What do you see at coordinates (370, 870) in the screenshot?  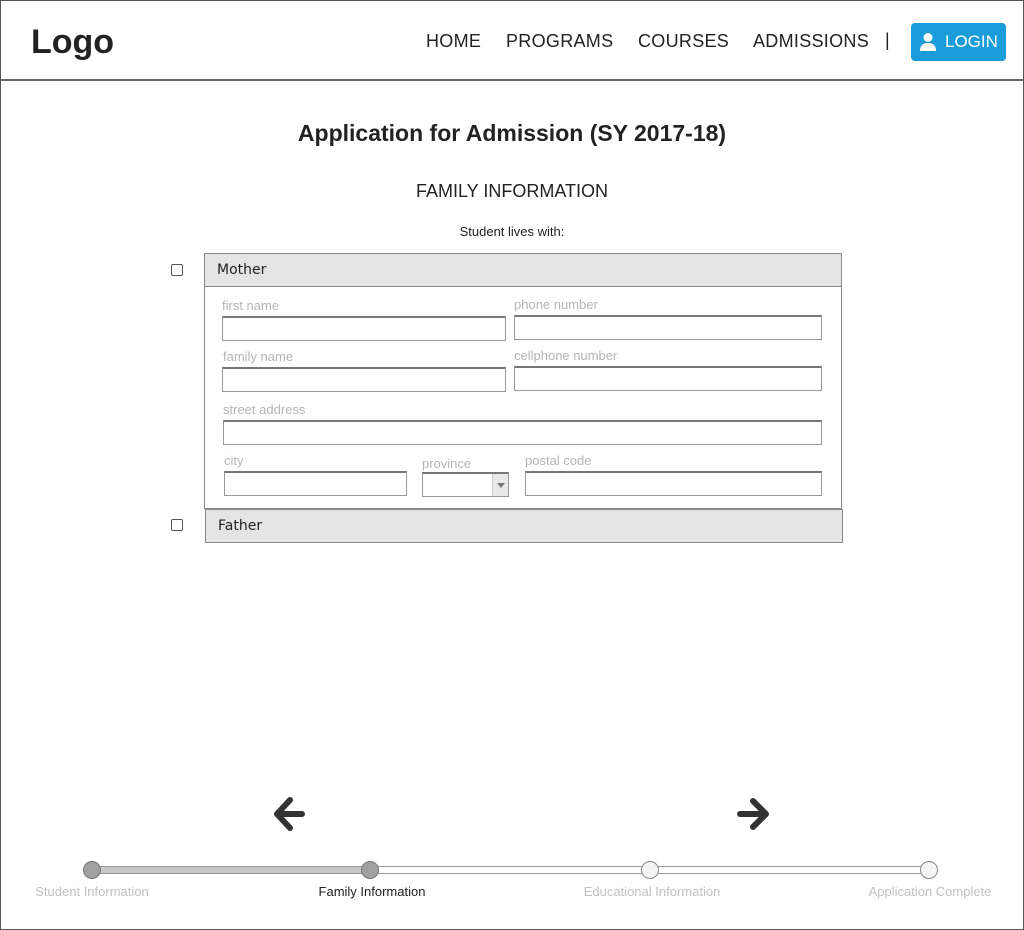 I see `step-dot-family-information` at bounding box center [370, 870].